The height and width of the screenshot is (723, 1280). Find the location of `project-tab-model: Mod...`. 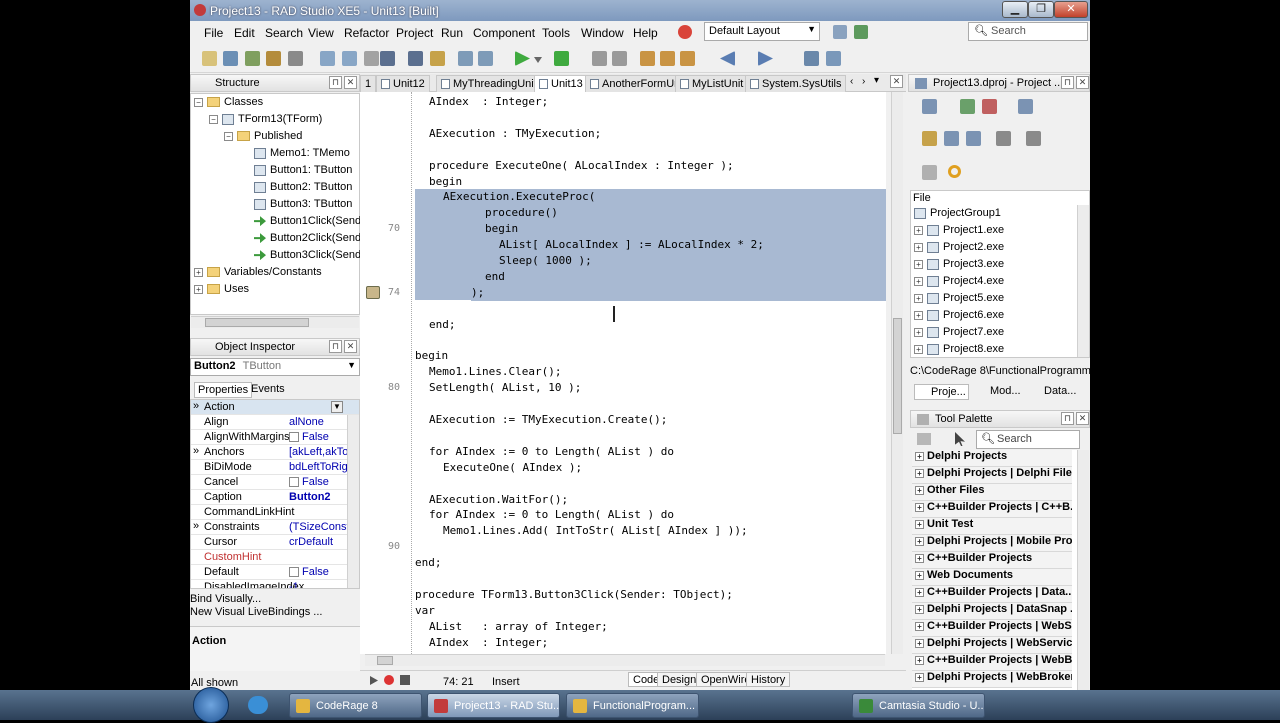

project-tab-model: Mod... is located at coordinates (998, 391).